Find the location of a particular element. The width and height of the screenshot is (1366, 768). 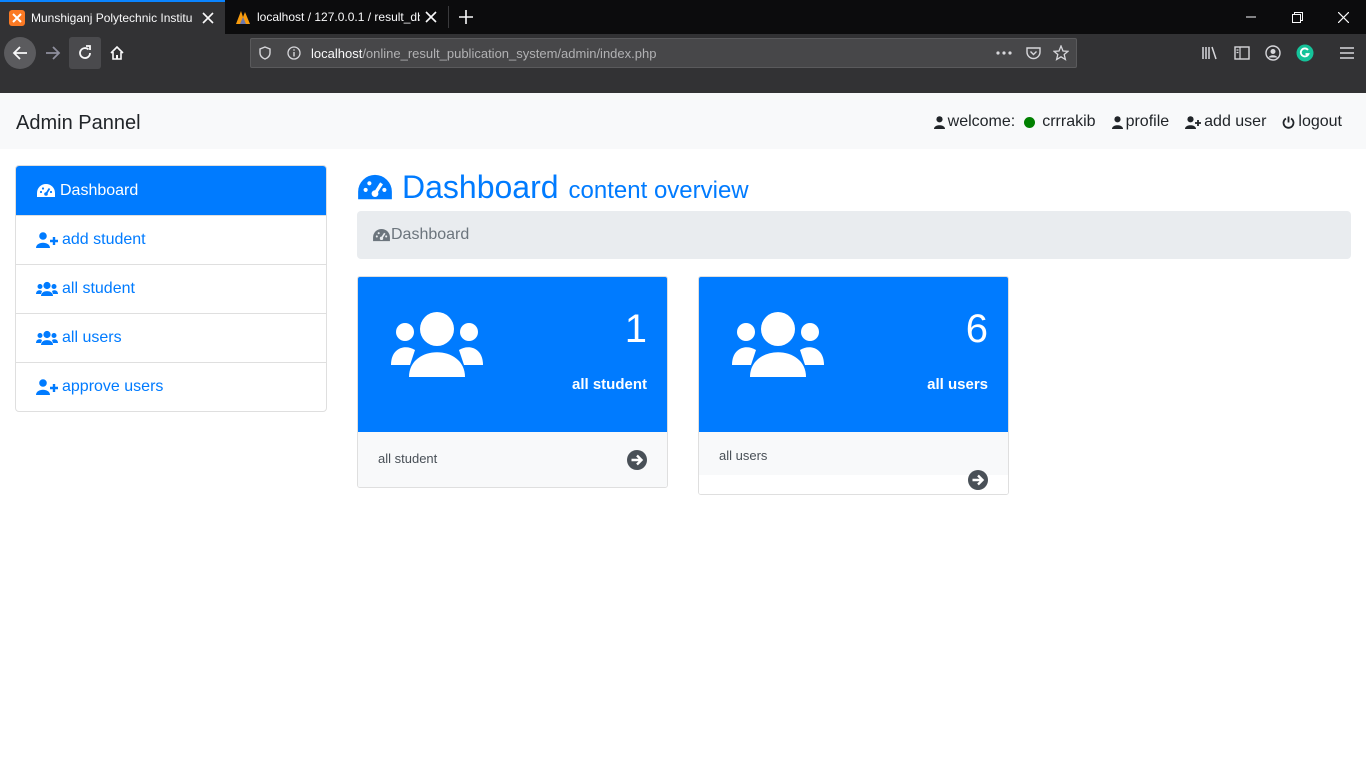

brand-title: Admin Pannel is located at coordinates (78, 123).